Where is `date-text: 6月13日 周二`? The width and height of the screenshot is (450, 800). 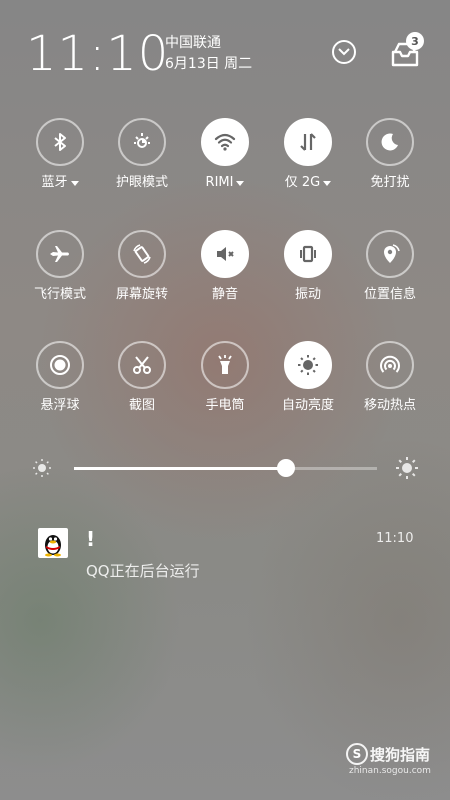
date-text: 6月13日 周二 is located at coordinates (209, 64).